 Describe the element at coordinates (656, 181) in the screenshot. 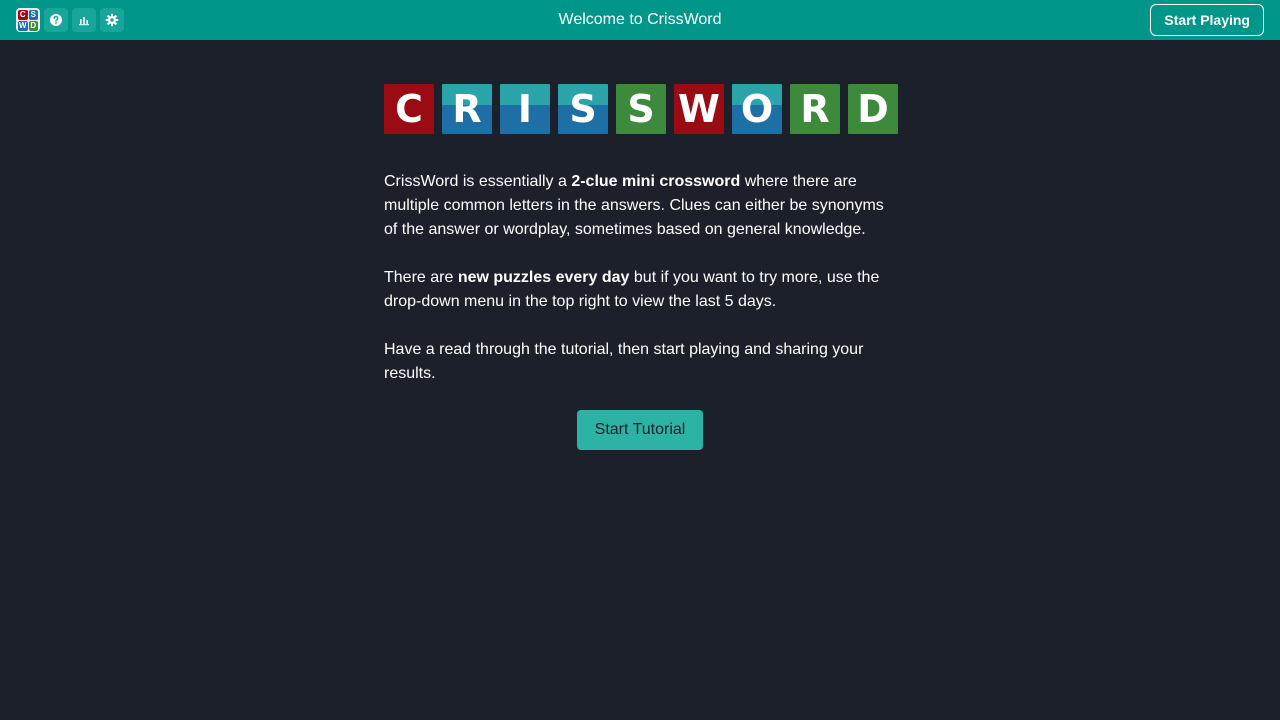

I see `intro-p1-bold: 2-clue mini crossword` at that location.